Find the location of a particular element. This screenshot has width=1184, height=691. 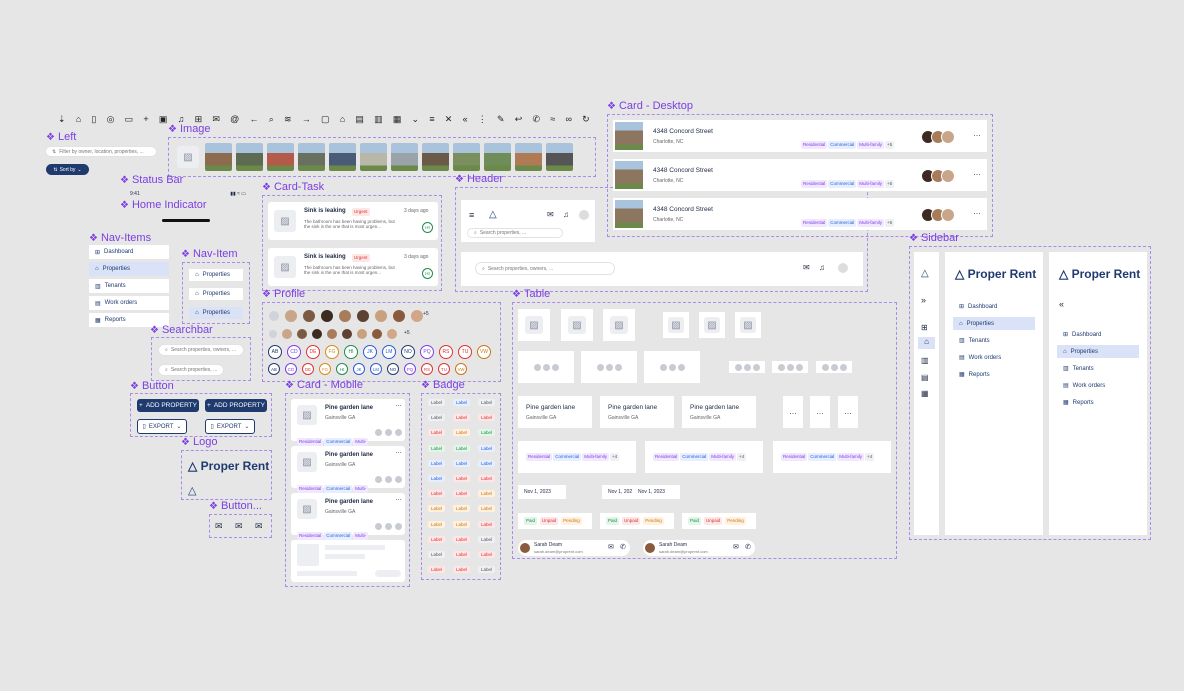

section-label-card-task: ❖ Card-Task is located at coordinates (293, 187).